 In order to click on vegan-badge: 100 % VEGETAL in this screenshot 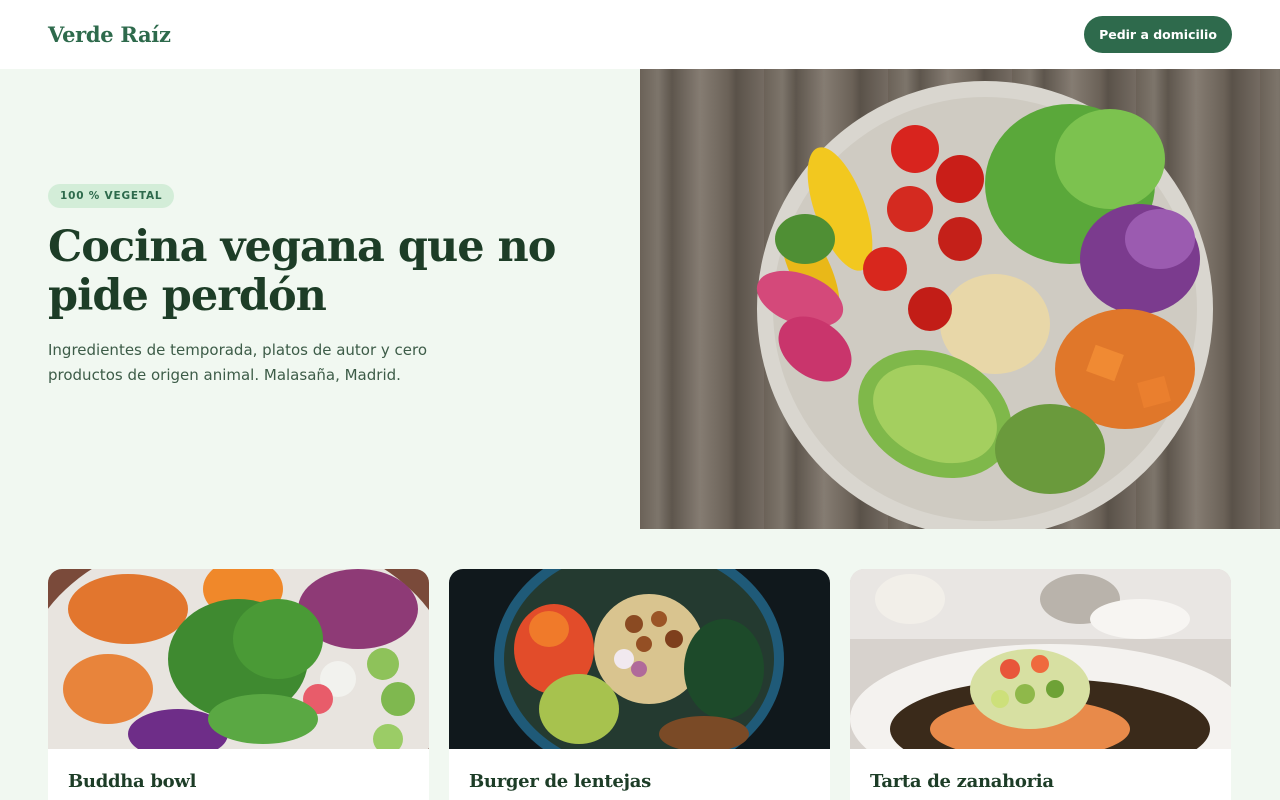, I will do `click(111, 196)`.